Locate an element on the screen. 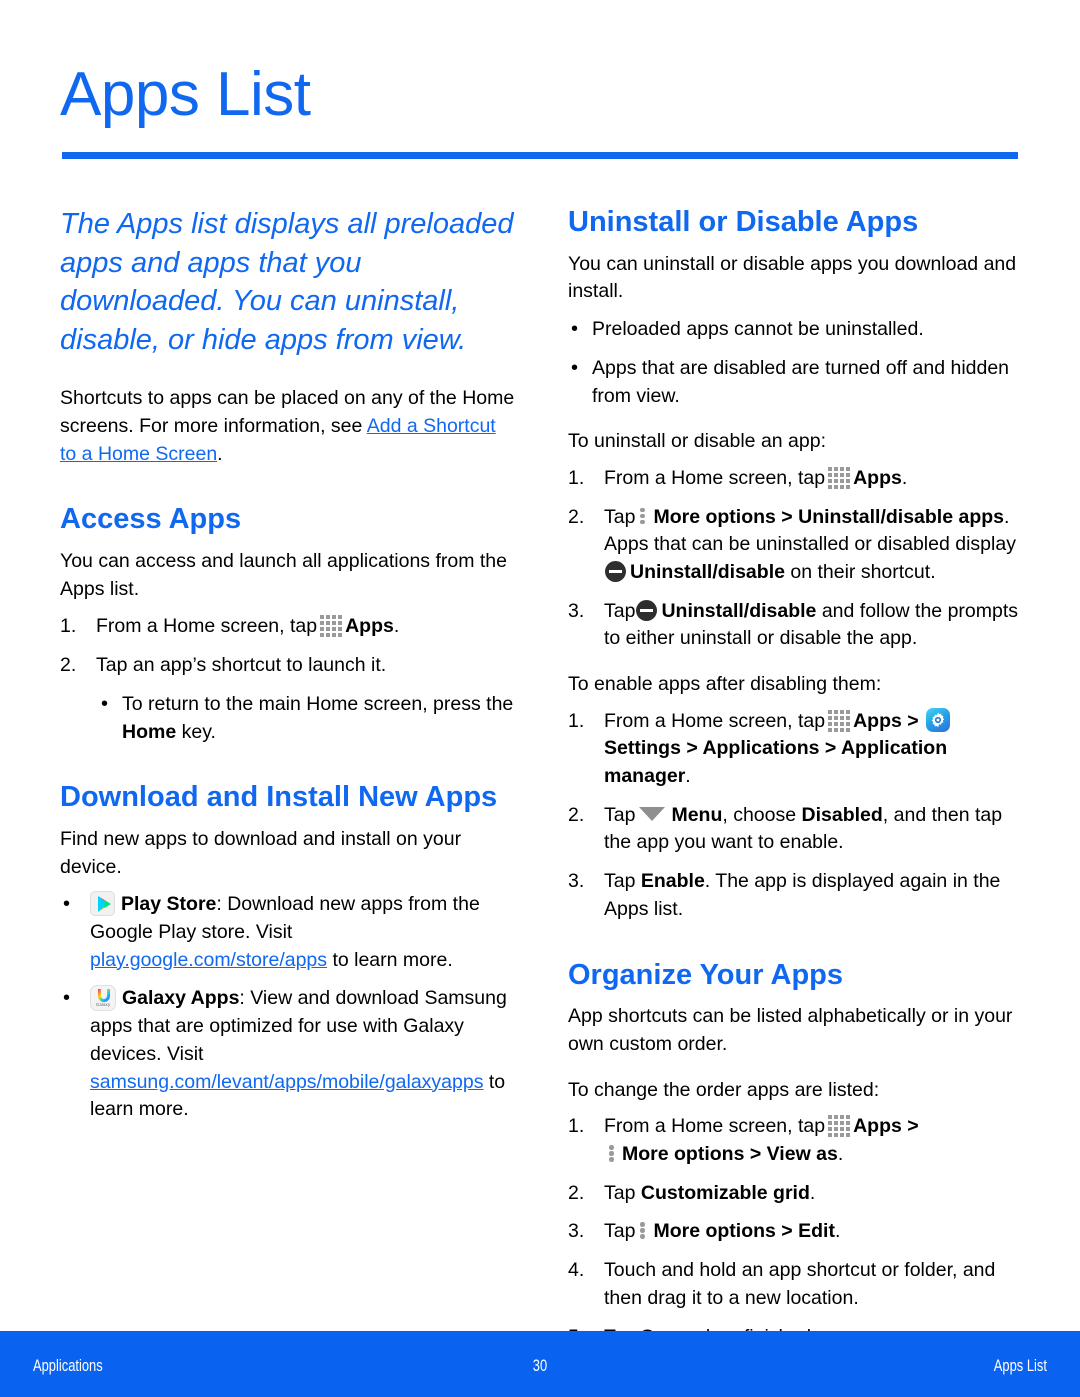  customizable-grid-label: Customizable grid is located at coordinates (725, 1192).